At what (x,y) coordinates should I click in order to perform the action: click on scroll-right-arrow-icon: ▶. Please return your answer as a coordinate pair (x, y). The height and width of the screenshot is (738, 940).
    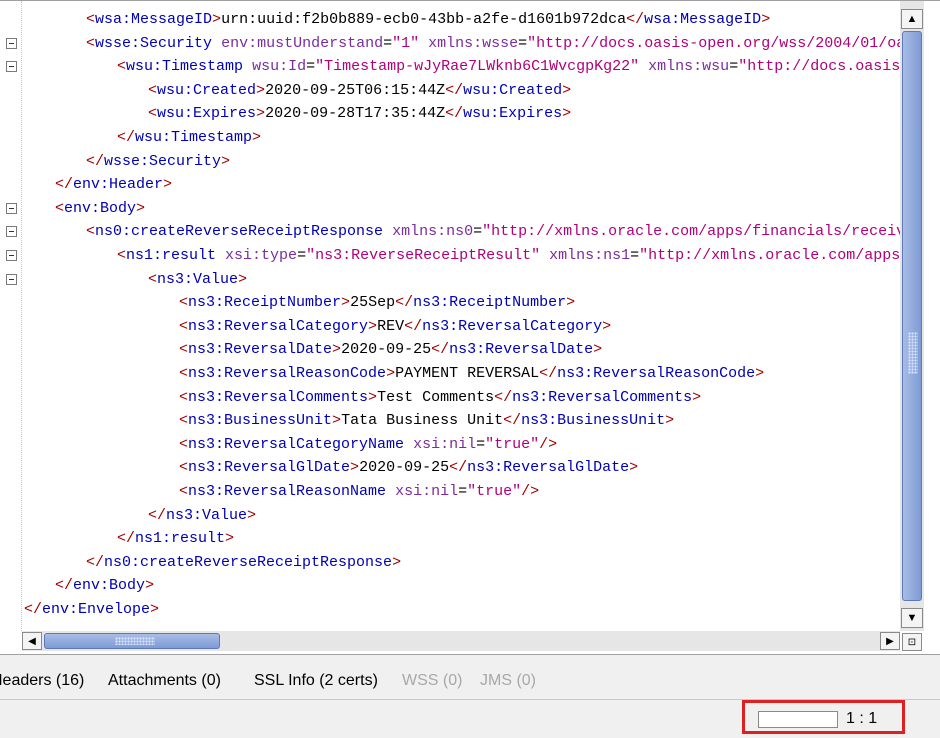
    Looking at the image, I should click on (890, 641).